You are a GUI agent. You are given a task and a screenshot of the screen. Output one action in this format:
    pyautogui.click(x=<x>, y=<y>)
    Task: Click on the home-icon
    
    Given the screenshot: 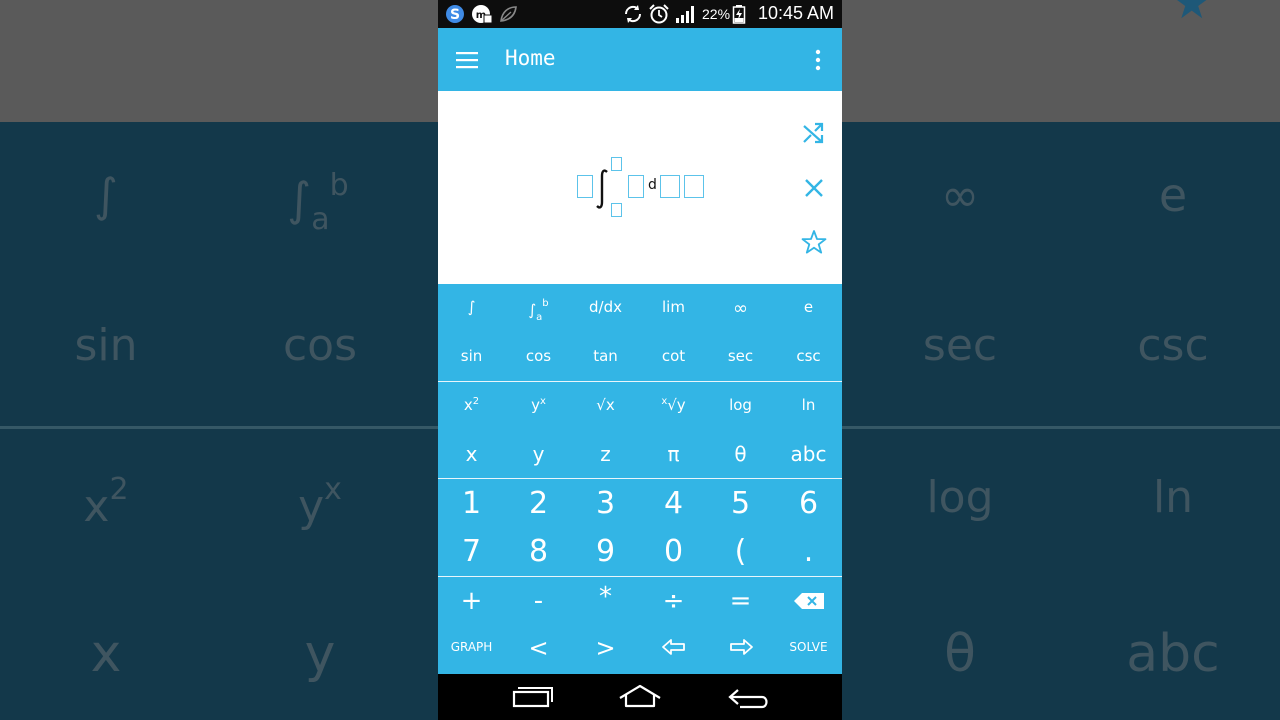 What is the action you would take?
    pyautogui.click(x=640, y=697)
    